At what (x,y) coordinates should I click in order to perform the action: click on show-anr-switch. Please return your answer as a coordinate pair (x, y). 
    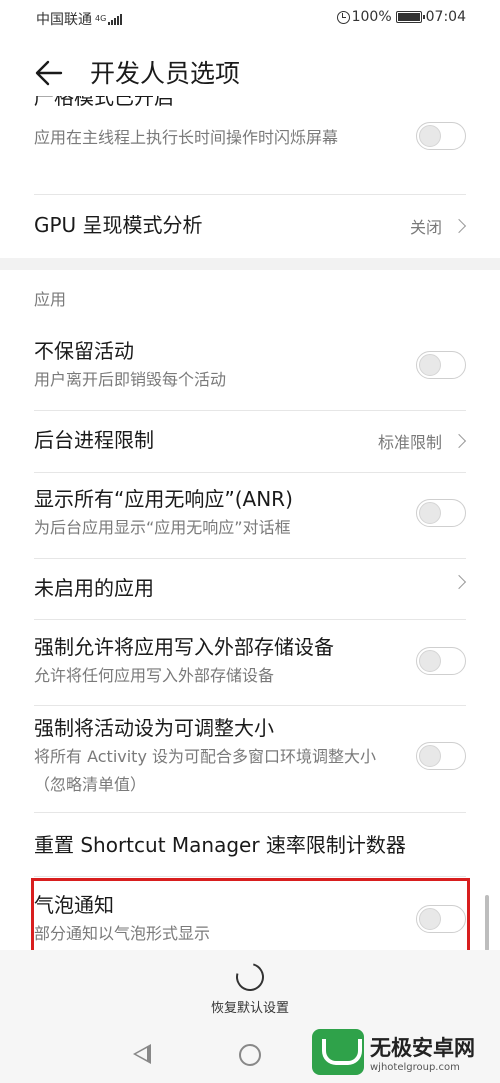
    Looking at the image, I should click on (441, 513).